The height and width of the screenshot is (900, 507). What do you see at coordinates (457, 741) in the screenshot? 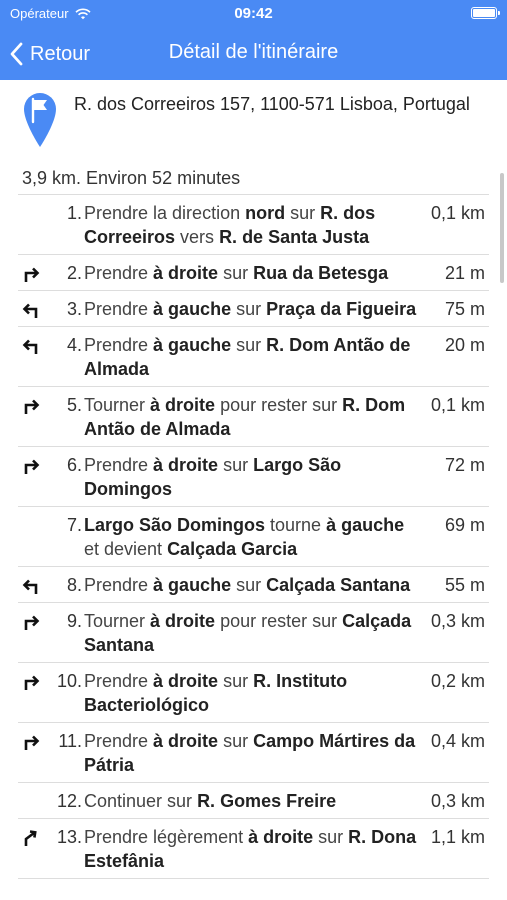
I see `step-distance: 0,4 km` at bounding box center [457, 741].